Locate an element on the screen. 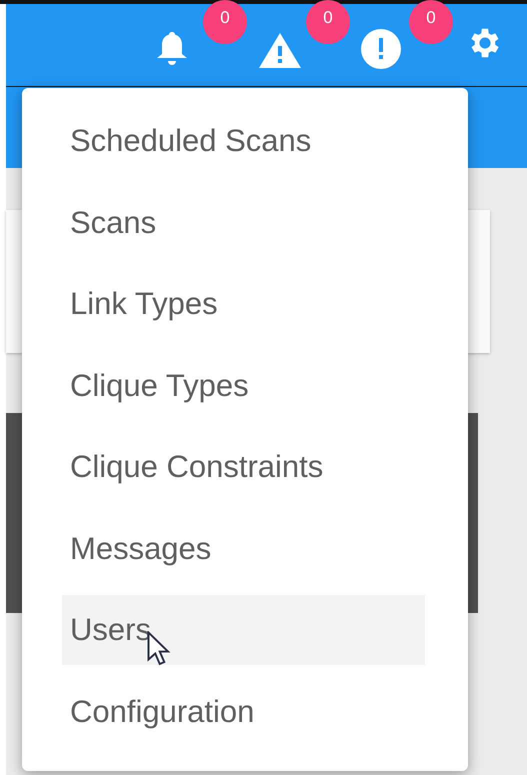  menu-item: Messages is located at coordinates (243, 549).